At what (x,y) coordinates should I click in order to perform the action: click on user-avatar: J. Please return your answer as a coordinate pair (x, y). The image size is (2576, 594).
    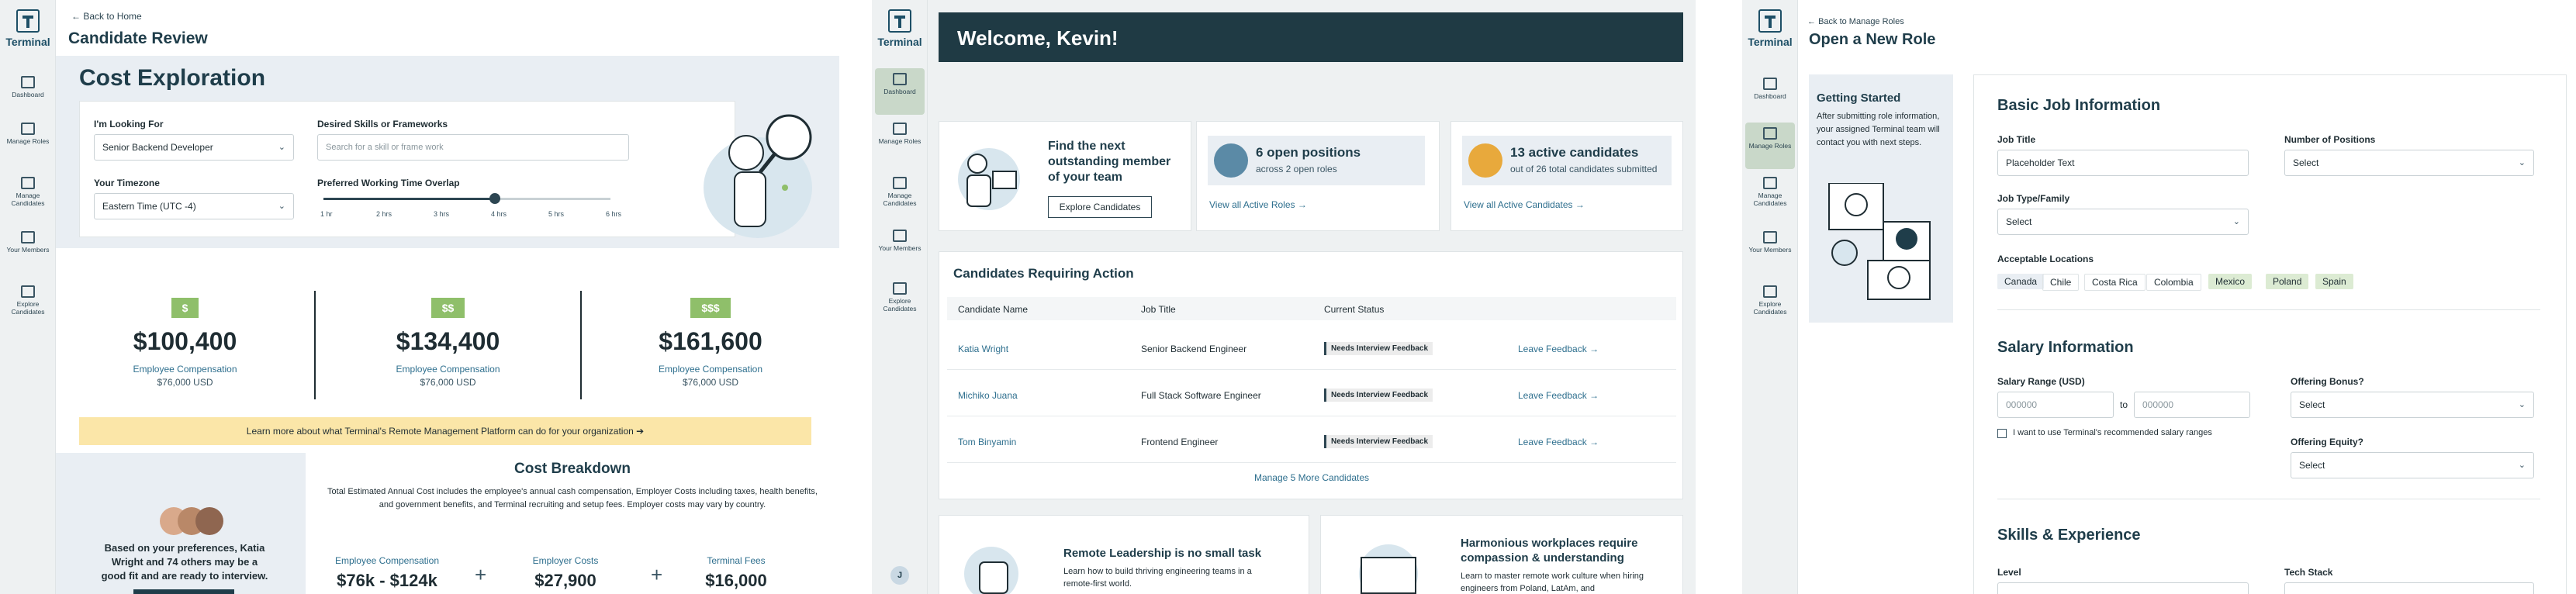
    Looking at the image, I should click on (899, 575).